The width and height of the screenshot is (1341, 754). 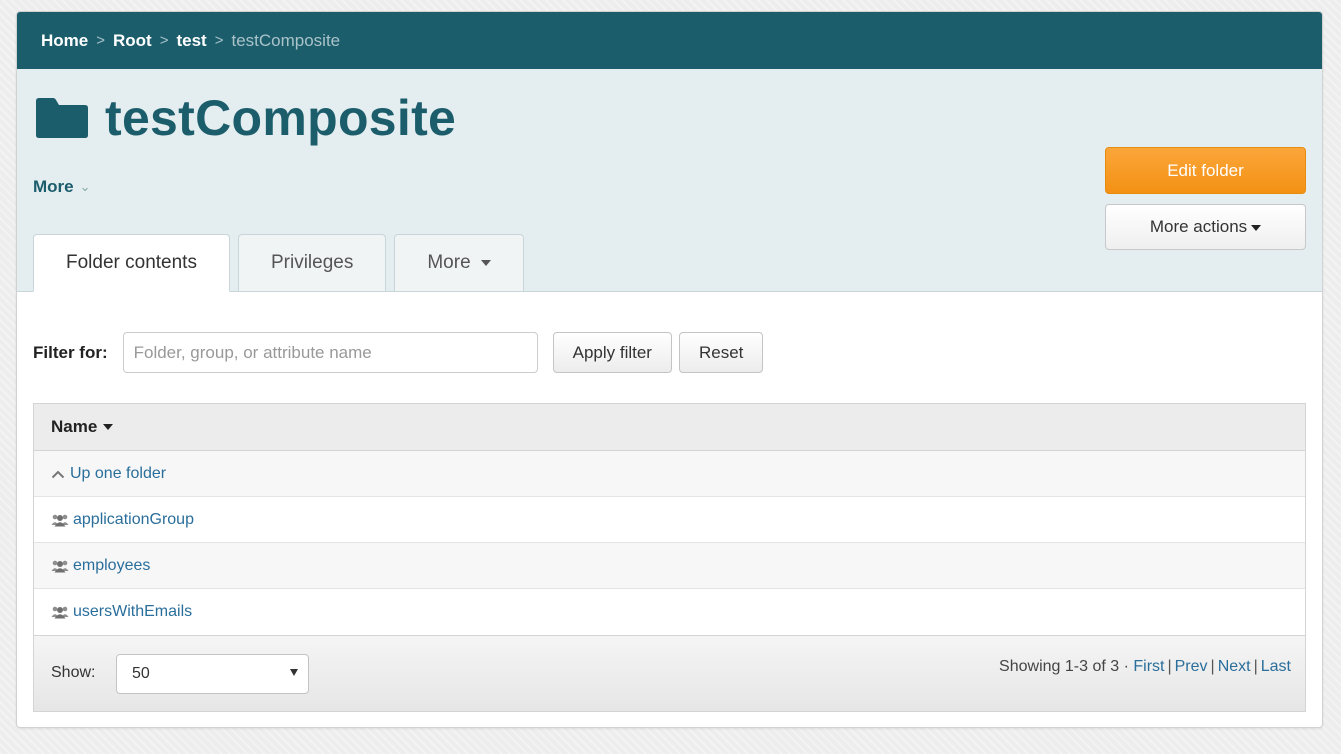 I want to click on tab-label: More, so click(x=449, y=262).